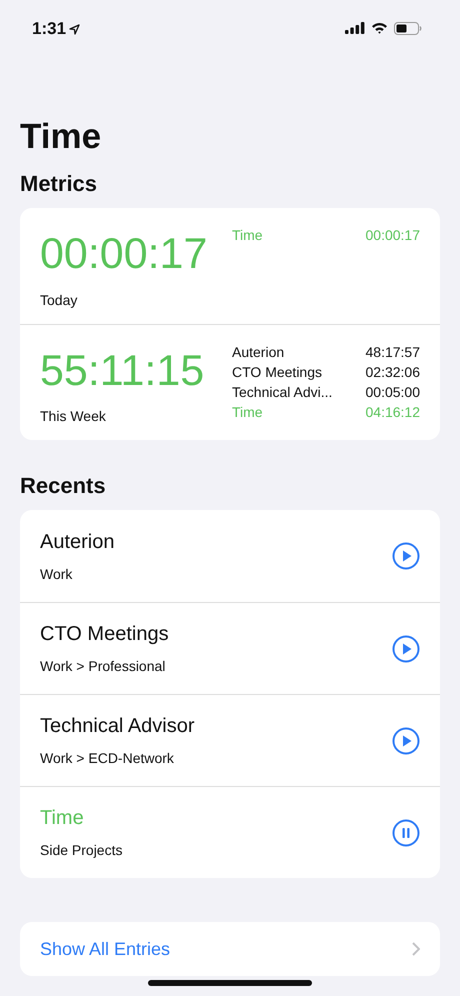 Image resolution: width=460 pixels, height=996 pixels. I want to click on entry-category: Work, so click(57, 574).